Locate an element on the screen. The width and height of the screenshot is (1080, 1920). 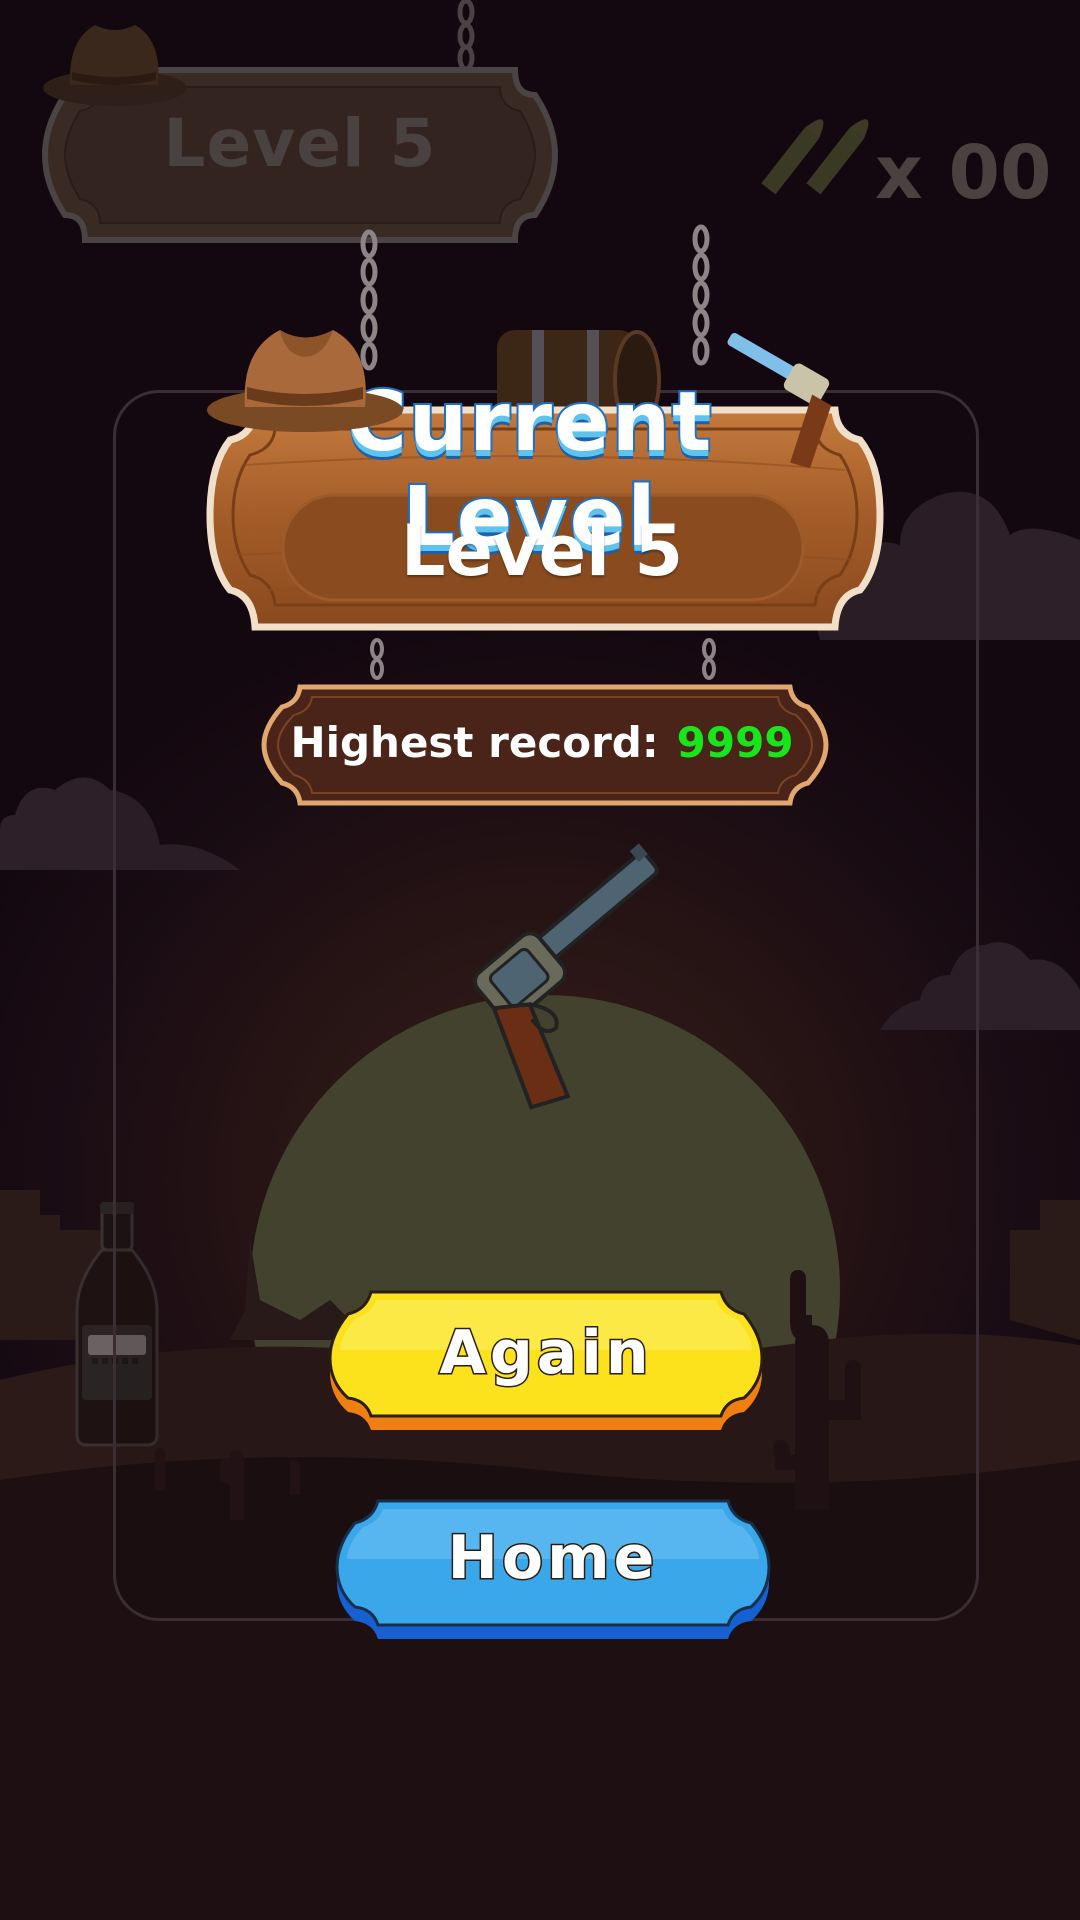
bullet-icon is located at coordinates (815, 157).